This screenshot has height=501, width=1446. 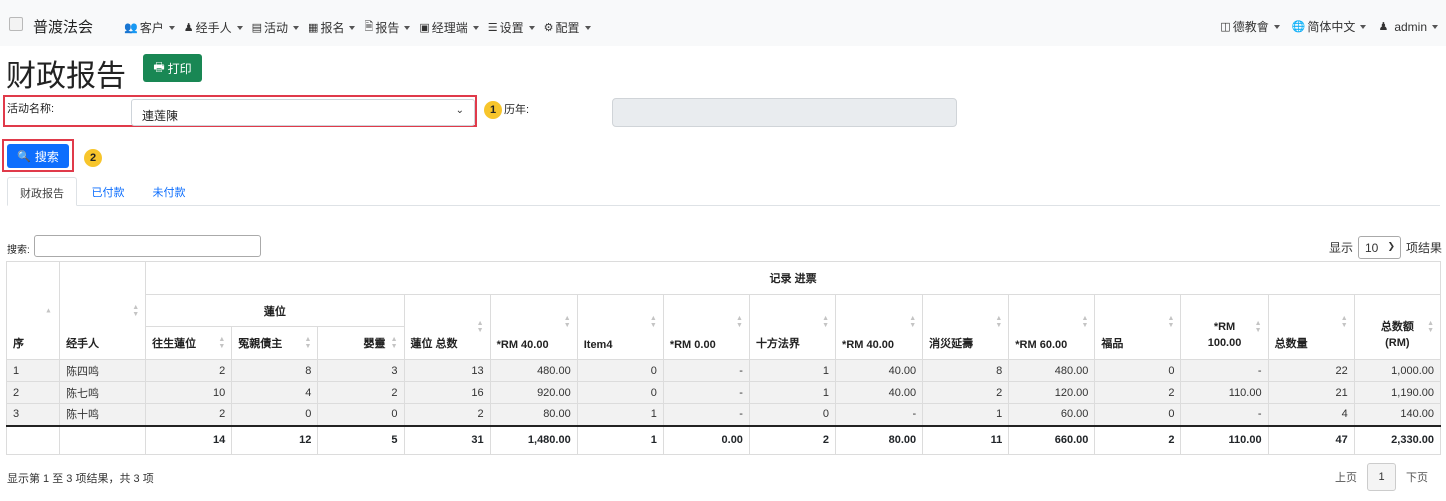 What do you see at coordinates (879, 439) in the screenshot?
I see `total-cell: 80.00` at bounding box center [879, 439].